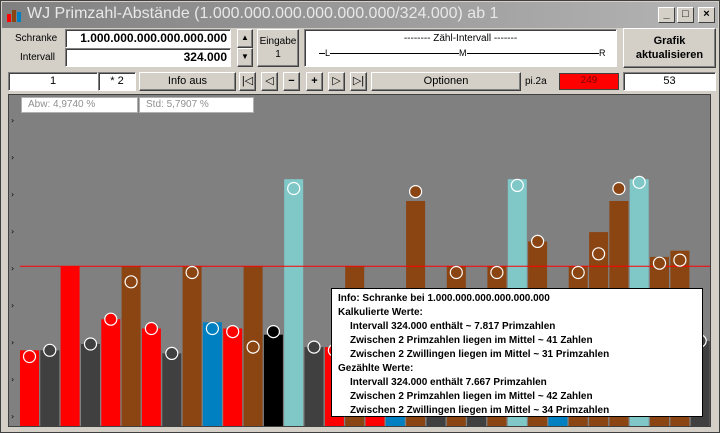  Describe the element at coordinates (380, 312) in the screenshot. I see `info-heading-calc: Kalkulierte Werte:` at that location.